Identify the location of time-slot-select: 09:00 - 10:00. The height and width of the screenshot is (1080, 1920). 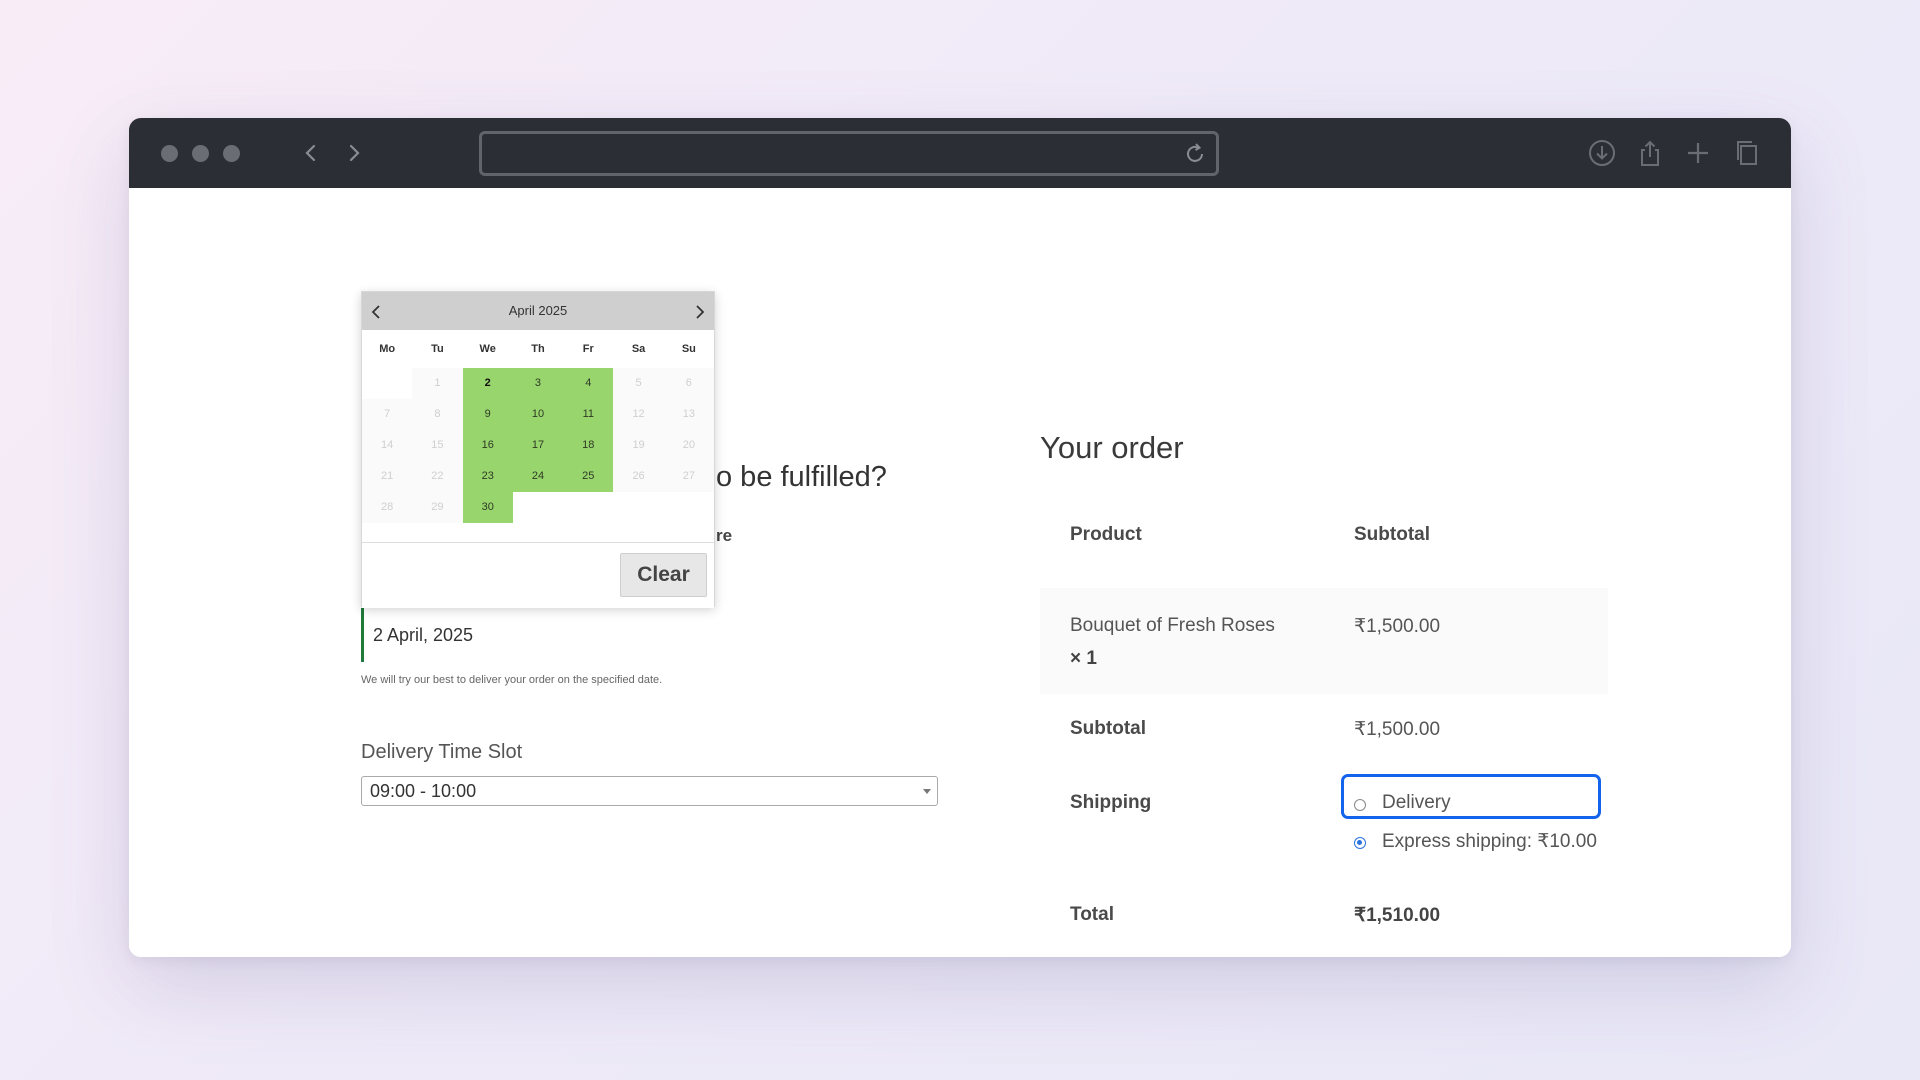
(649, 791).